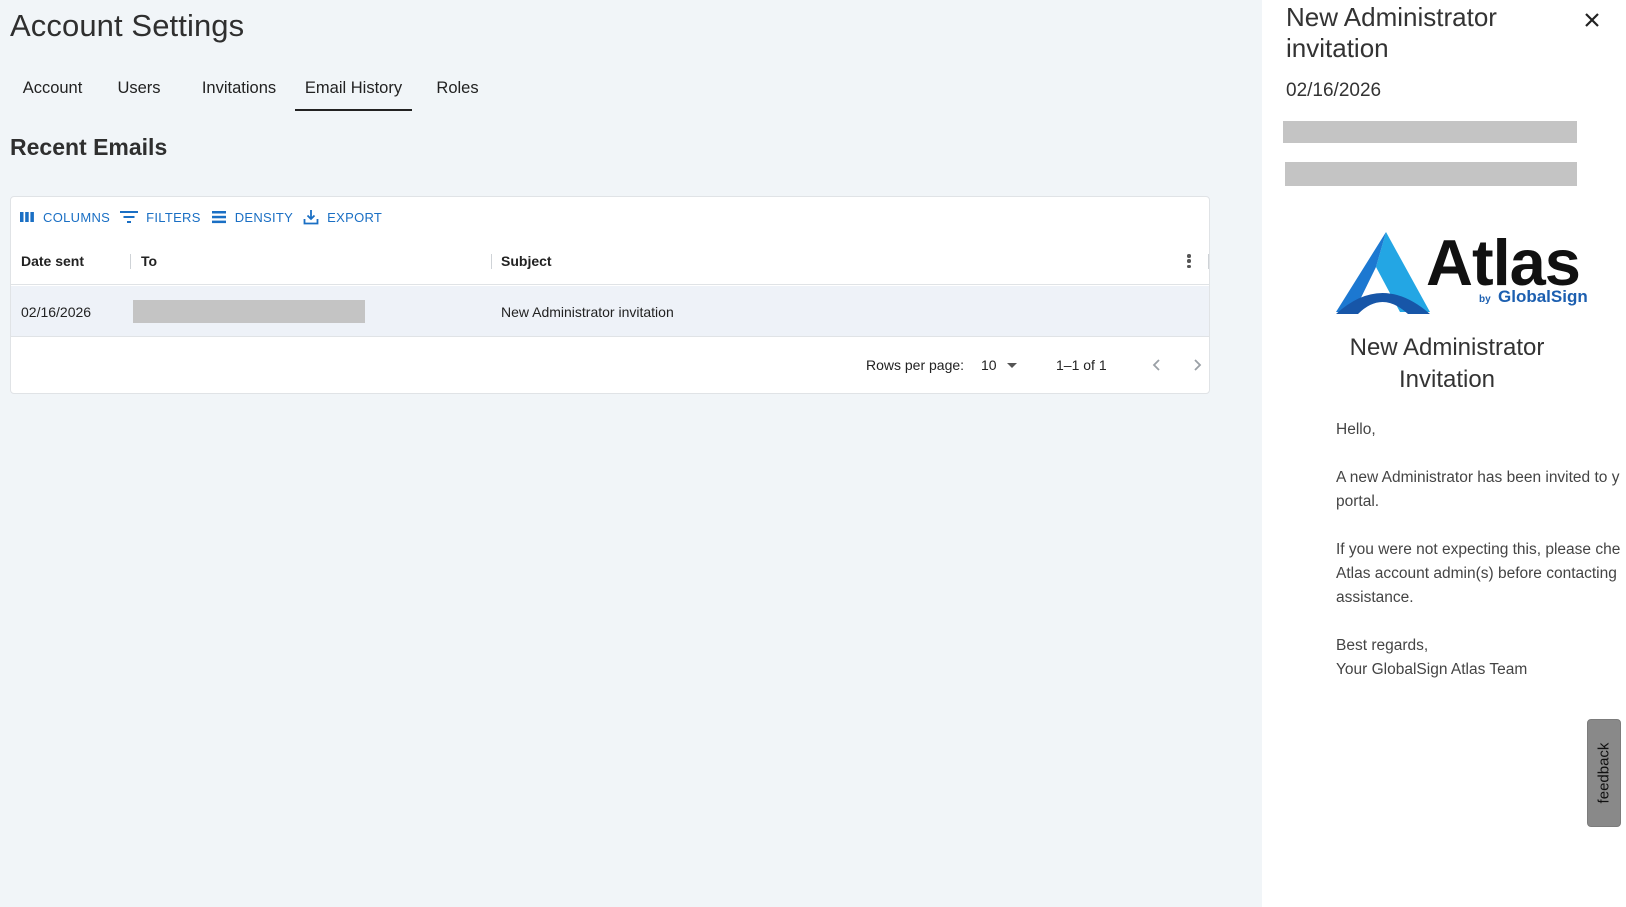 This screenshot has height=907, width=1626. What do you see at coordinates (77, 217) in the screenshot?
I see `columns-label: COLUMNS` at bounding box center [77, 217].